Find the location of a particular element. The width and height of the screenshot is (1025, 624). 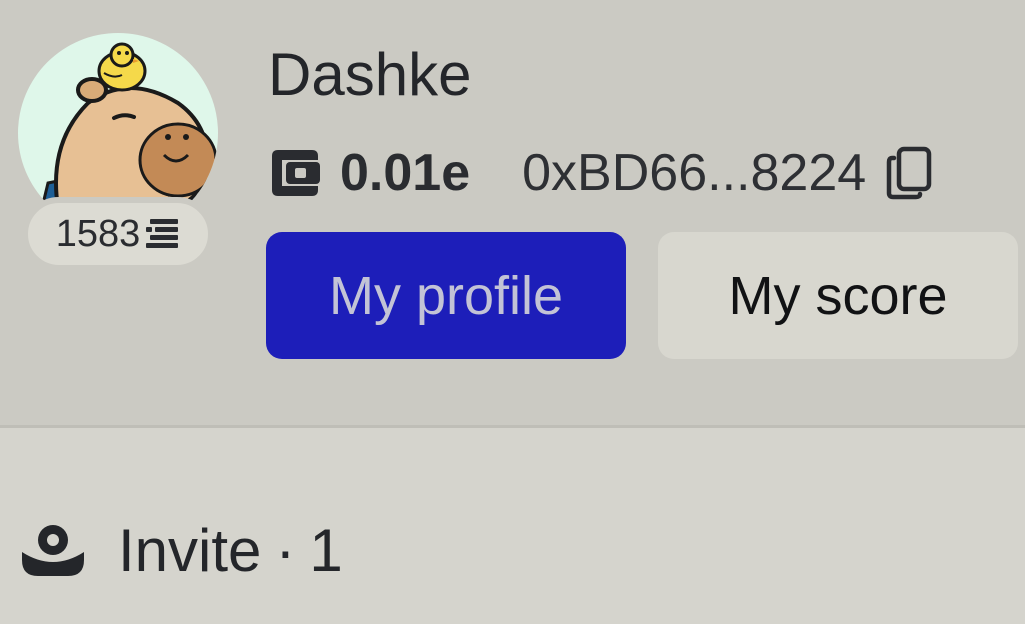

my-score-button: My score is located at coordinates (838, 295).